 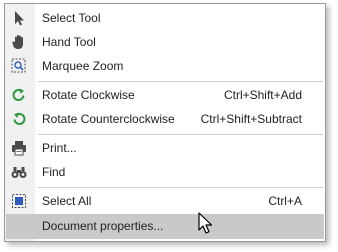 I want to click on menu-item-shortcut: Ctrl+Shift+Add, so click(x=262, y=95).